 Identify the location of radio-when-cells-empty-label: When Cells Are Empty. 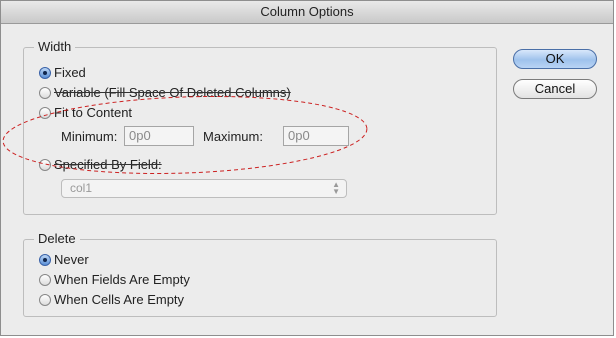
(119, 299).